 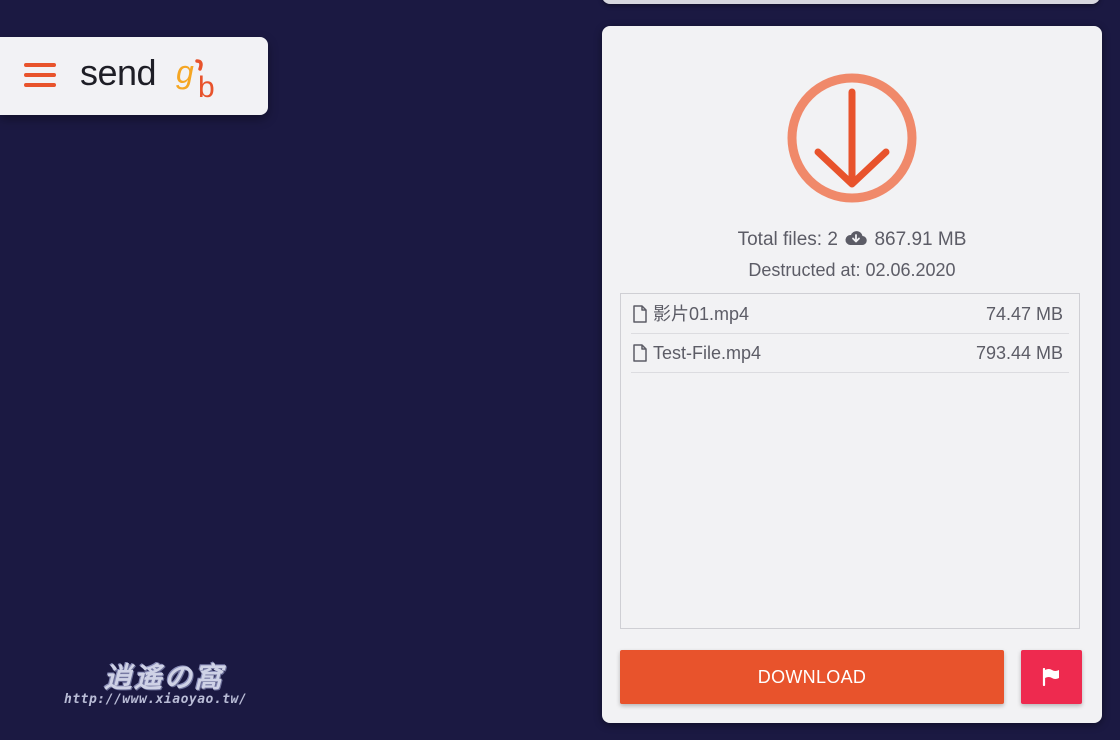 I want to click on file-size: 793.44 MB, so click(x=1019, y=353).